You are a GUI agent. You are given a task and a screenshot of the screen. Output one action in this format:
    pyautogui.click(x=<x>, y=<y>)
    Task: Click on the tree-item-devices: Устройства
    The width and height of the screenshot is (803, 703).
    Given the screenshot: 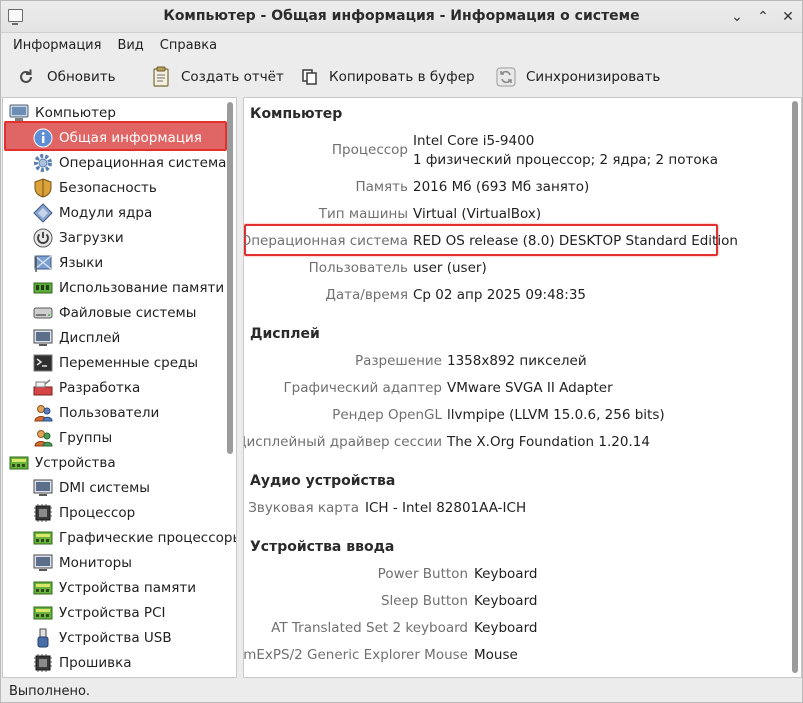 What is the action you would take?
    pyautogui.click(x=62, y=462)
    